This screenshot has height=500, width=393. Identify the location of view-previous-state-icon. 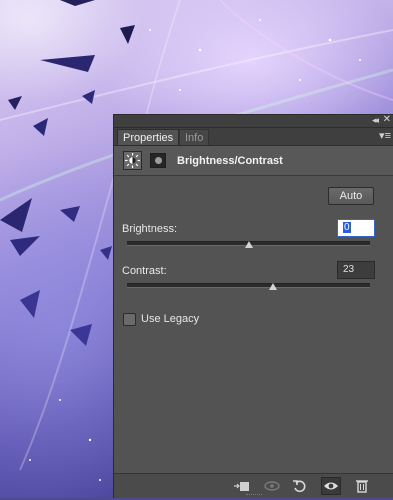
(272, 486).